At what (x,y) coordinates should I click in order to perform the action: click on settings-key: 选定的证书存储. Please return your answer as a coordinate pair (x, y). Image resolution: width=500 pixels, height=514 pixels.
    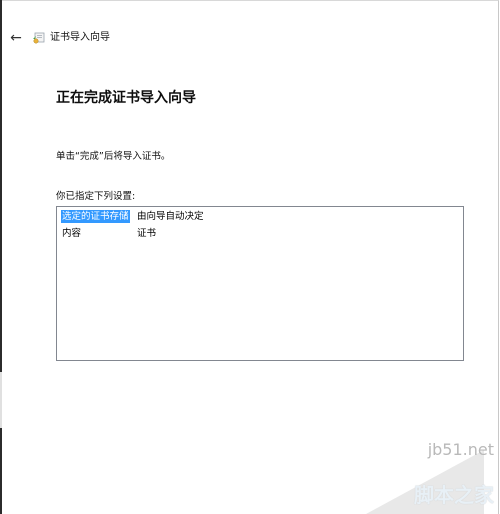
    Looking at the image, I should click on (95, 216).